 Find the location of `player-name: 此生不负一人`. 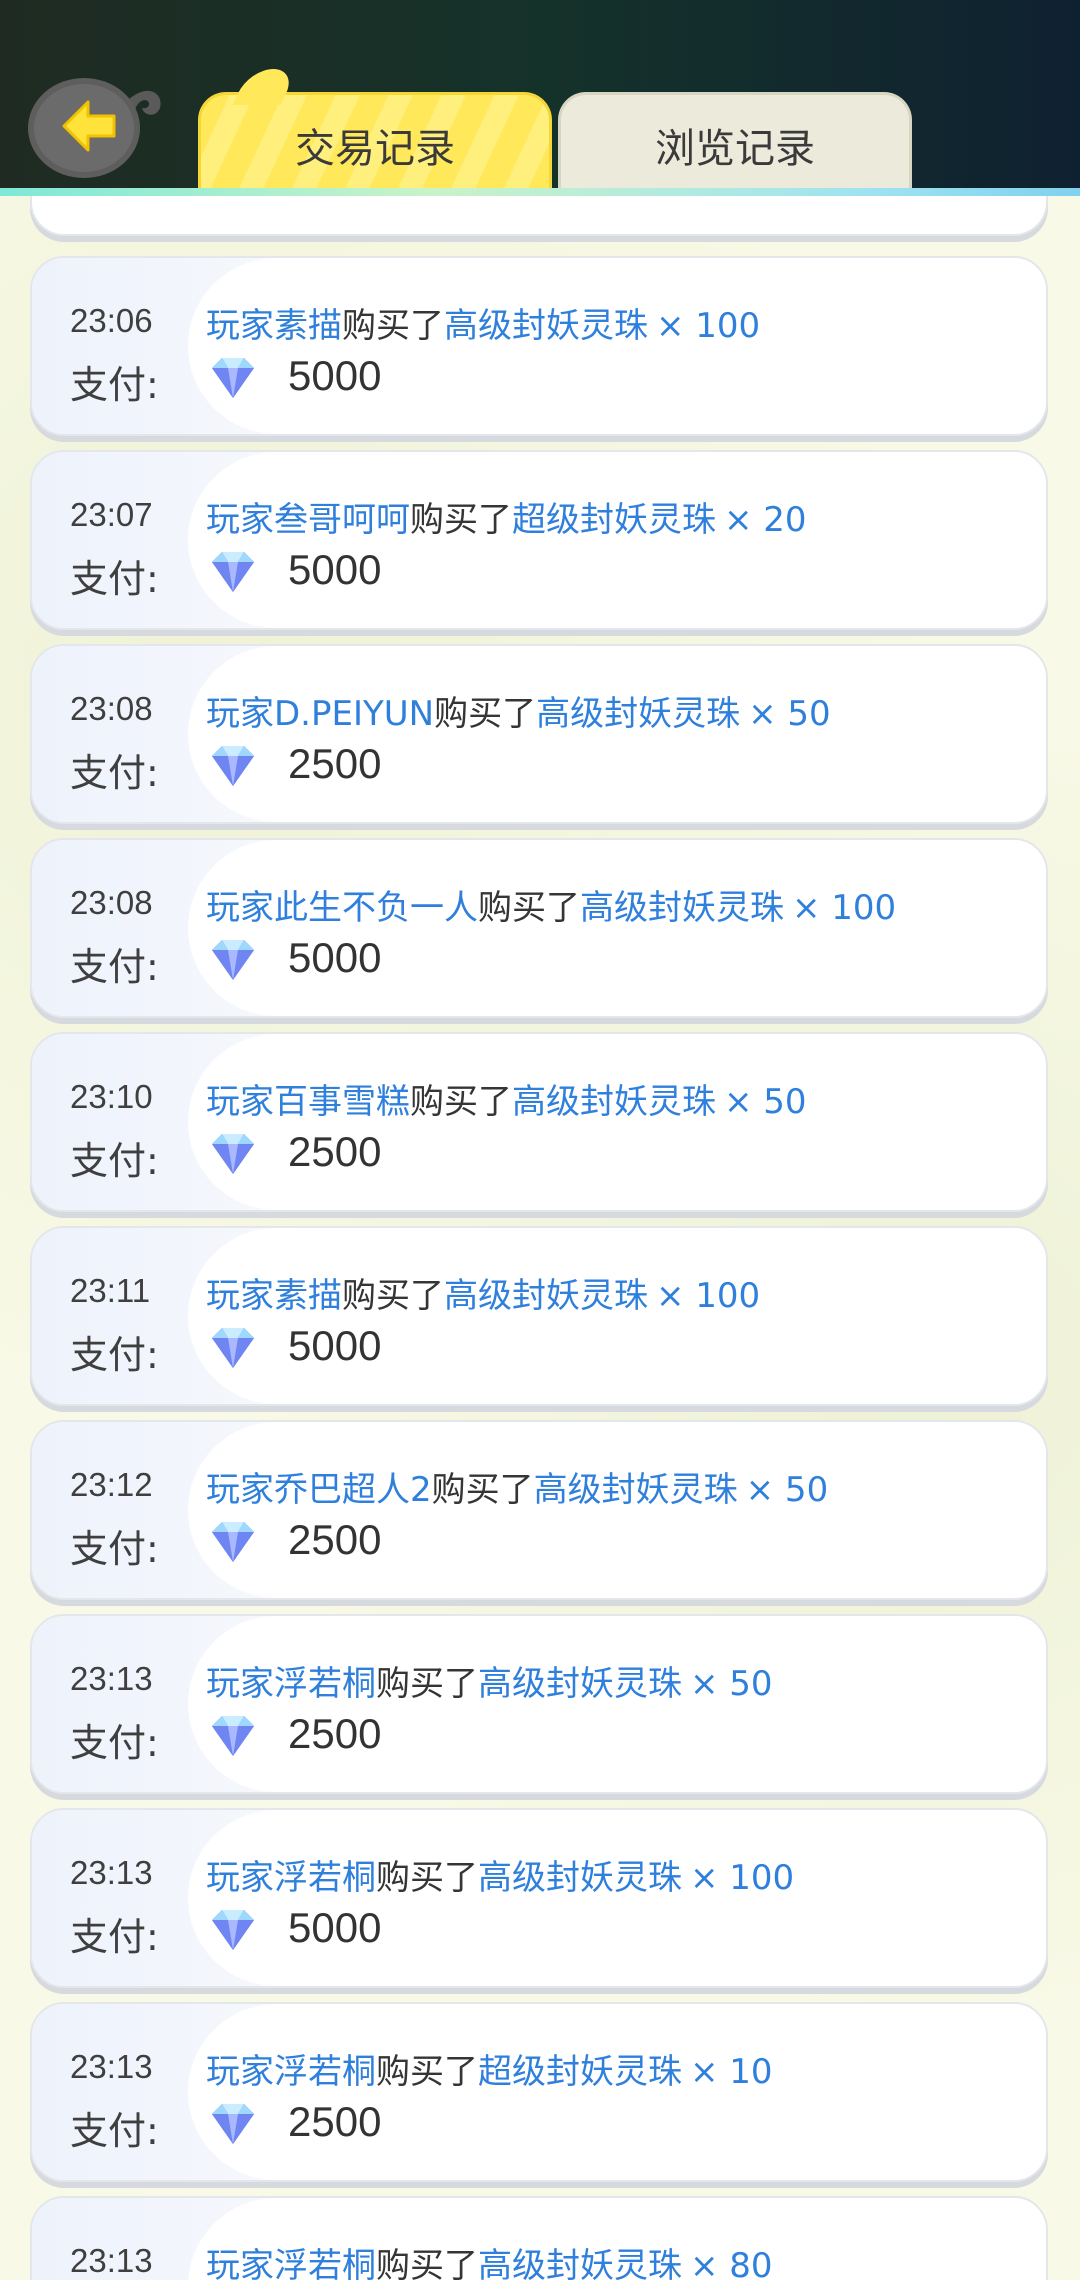

player-name: 此生不负一人 is located at coordinates (376, 908).